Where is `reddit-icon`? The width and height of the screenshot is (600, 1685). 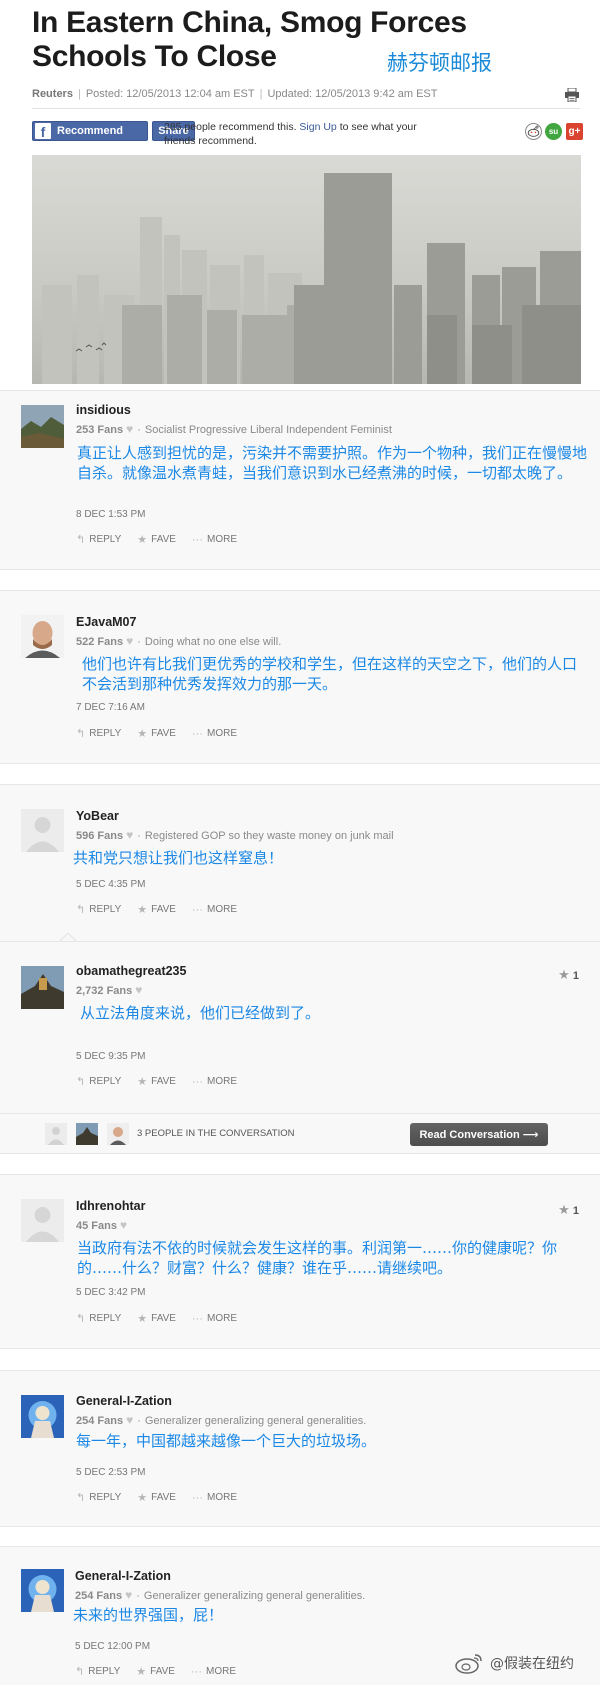
reddit-icon is located at coordinates (533, 131).